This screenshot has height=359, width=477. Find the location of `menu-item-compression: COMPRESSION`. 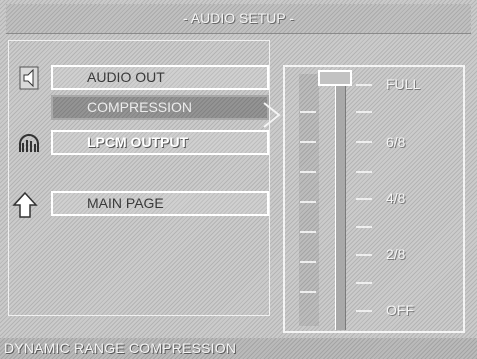

menu-item-compression: COMPRESSION is located at coordinates (160, 107).